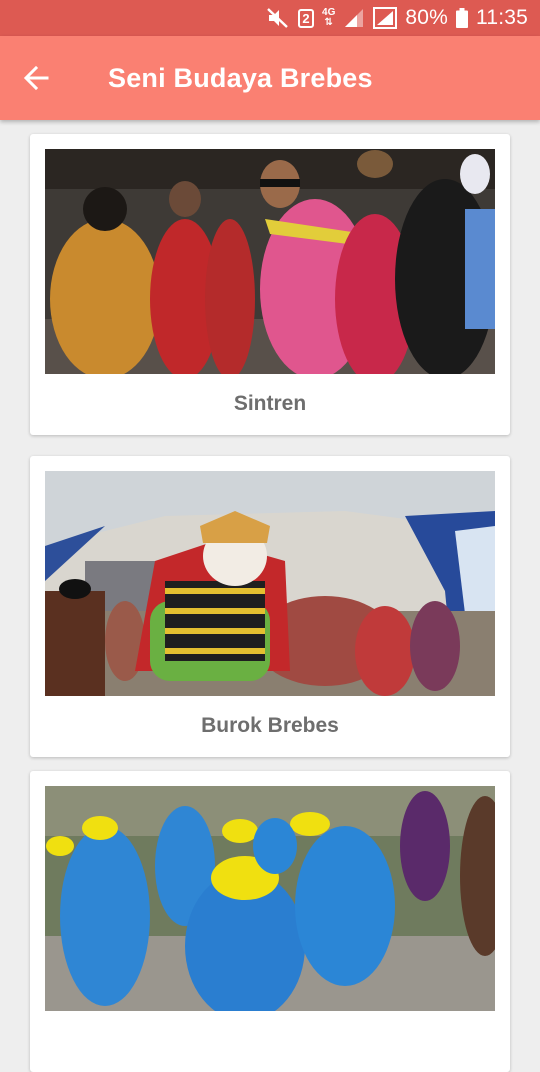 Image resolution: width=540 pixels, height=1072 pixels. I want to click on back-arrow-icon, so click(36, 78).